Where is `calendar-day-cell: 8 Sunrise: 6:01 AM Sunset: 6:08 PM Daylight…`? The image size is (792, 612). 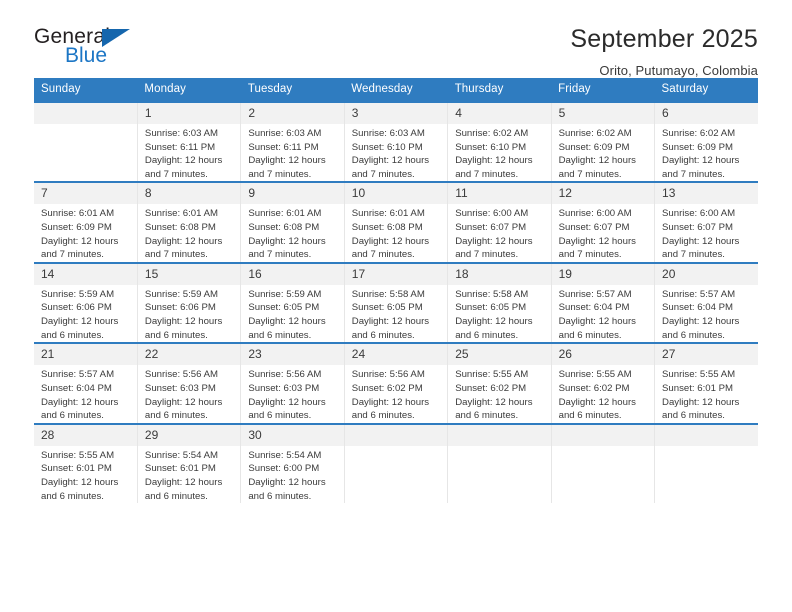
calendar-day-cell: 8 Sunrise: 6:01 AM Sunset: 6:08 PM Daylight… is located at coordinates (189, 222).